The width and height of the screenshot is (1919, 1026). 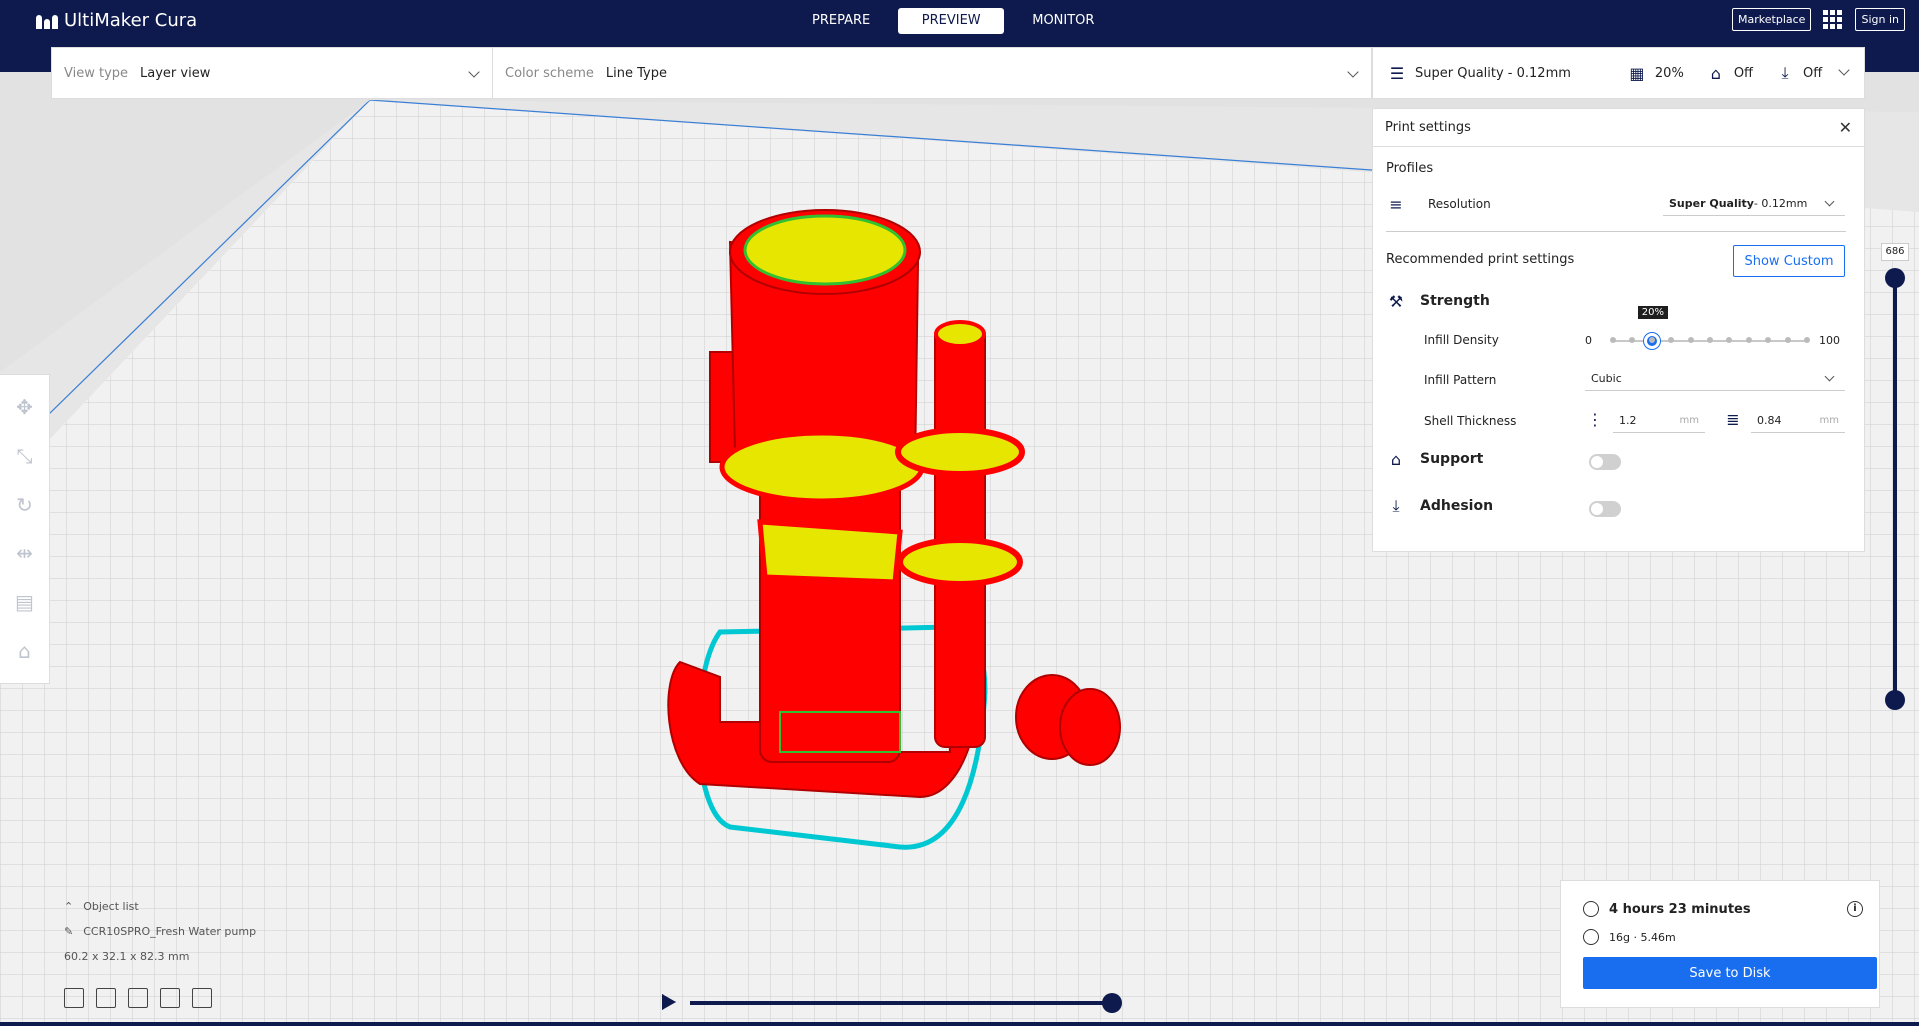 What do you see at coordinates (1785, 72) in the screenshot?
I see `adhesion-icon: ⤓` at bounding box center [1785, 72].